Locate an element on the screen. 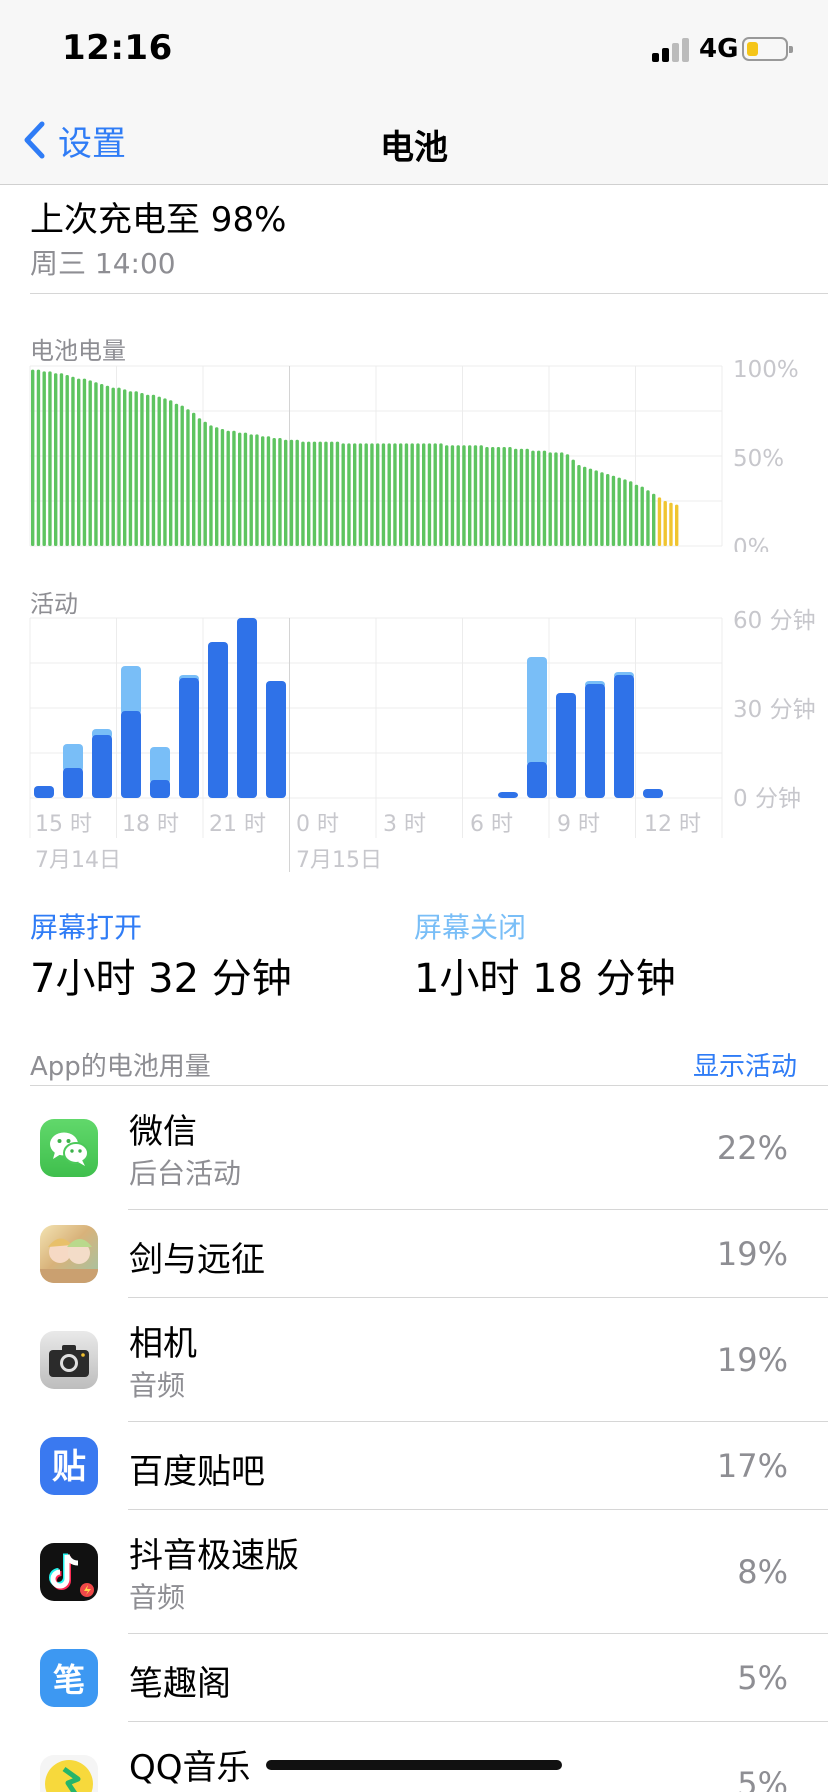 The image size is (828, 1792). battery-y-tick: 0% is located at coordinates (751, 543).